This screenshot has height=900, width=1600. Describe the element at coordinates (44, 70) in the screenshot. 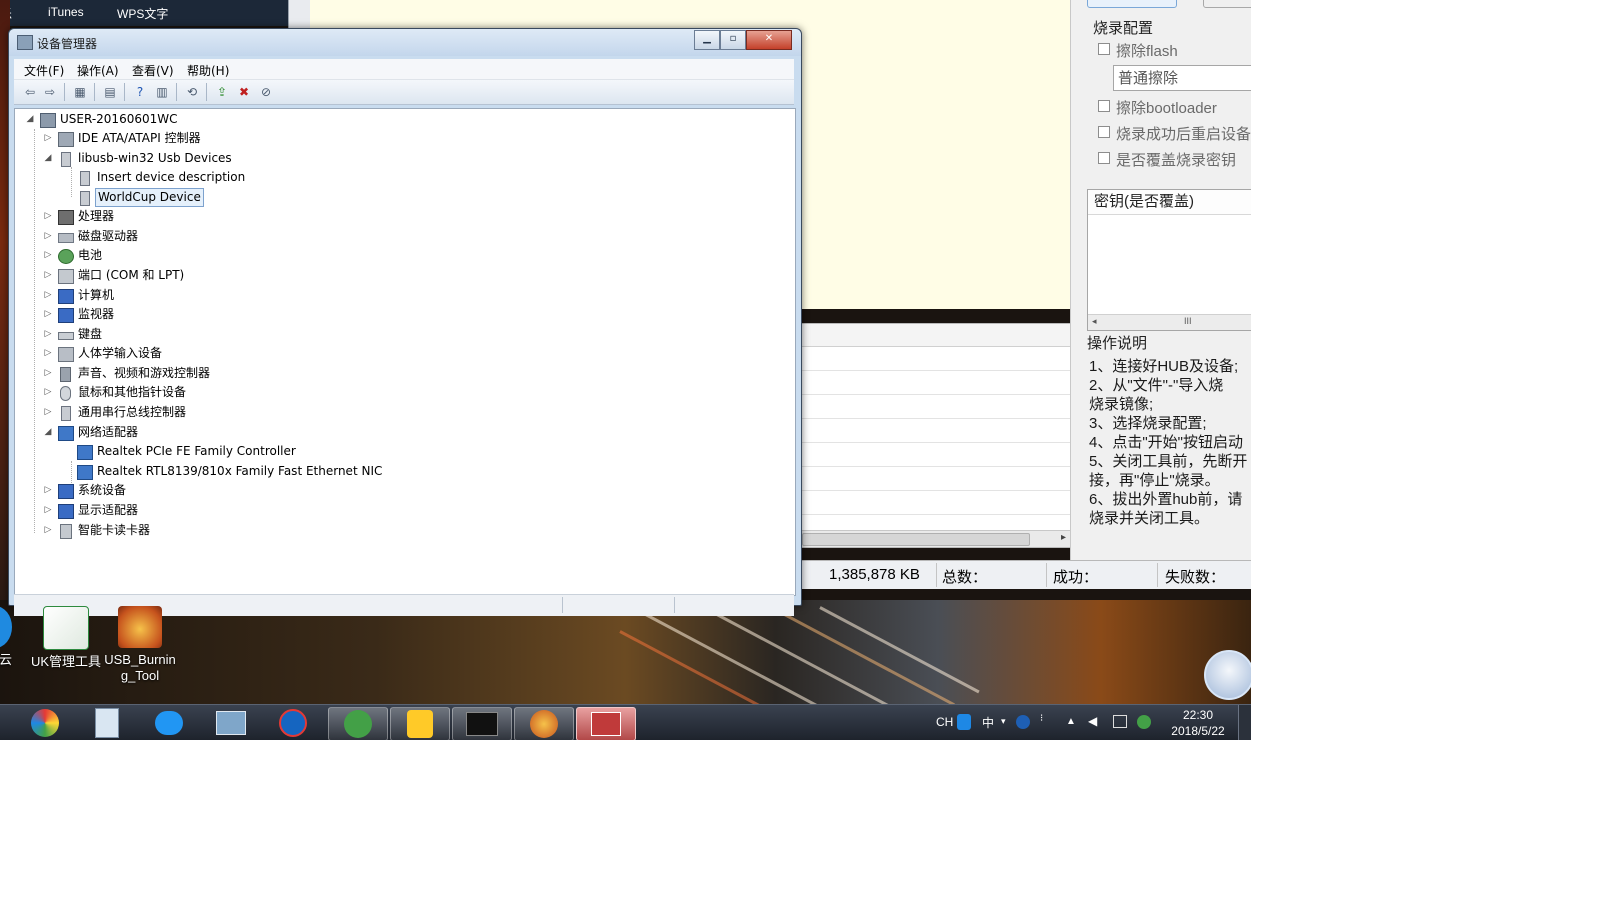

I see `menu-file: 文件(F)` at that location.